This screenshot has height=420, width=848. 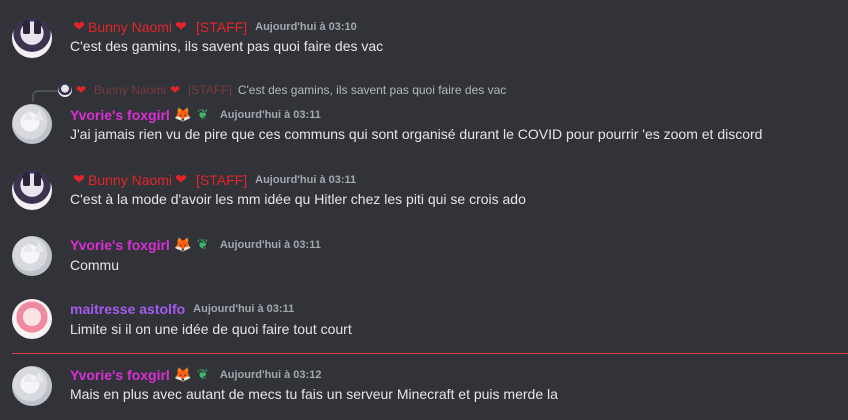 I want to click on reply-staff-tag: [STAFF], so click(x=210, y=90).